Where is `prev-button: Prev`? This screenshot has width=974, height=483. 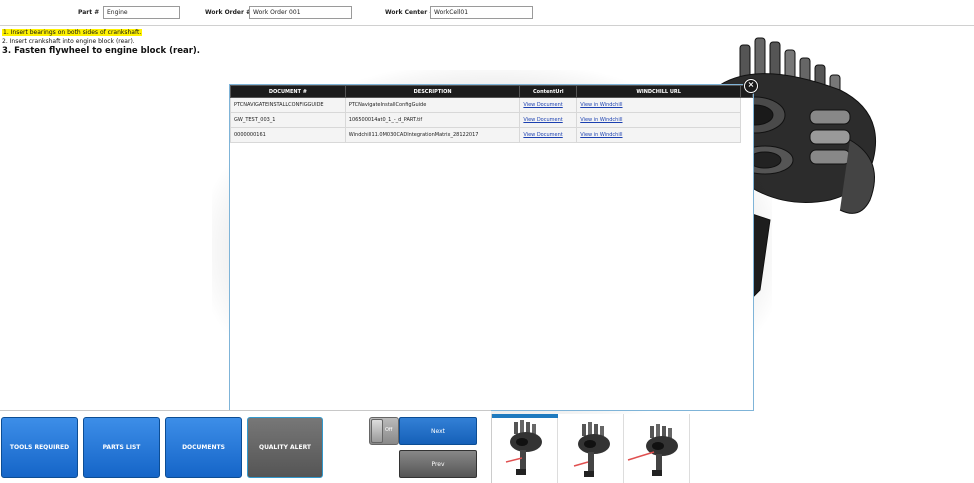 prev-button: Prev is located at coordinates (438, 464).